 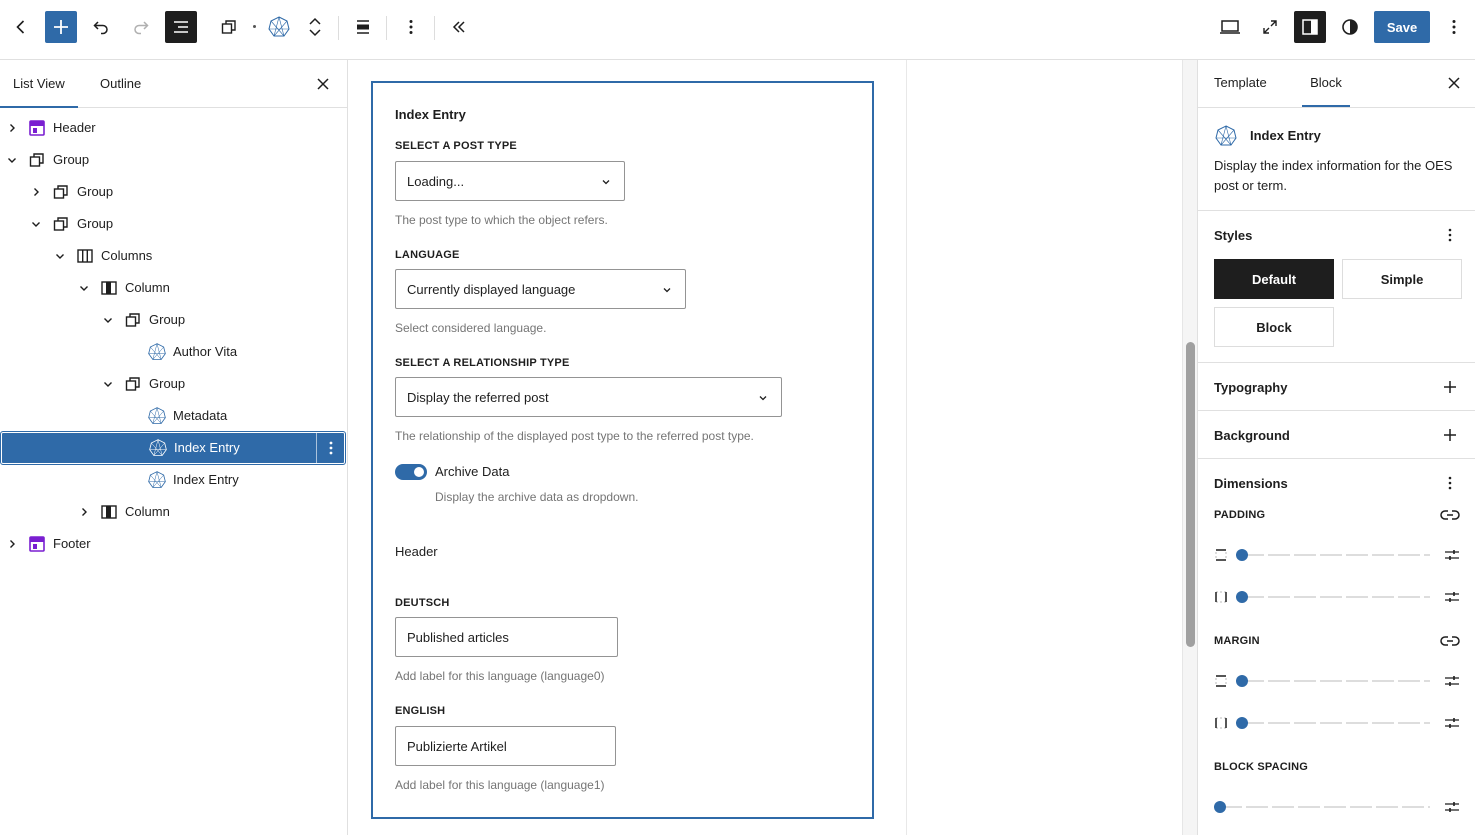 What do you see at coordinates (141, 27) in the screenshot?
I see `redo-icon` at bounding box center [141, 27].